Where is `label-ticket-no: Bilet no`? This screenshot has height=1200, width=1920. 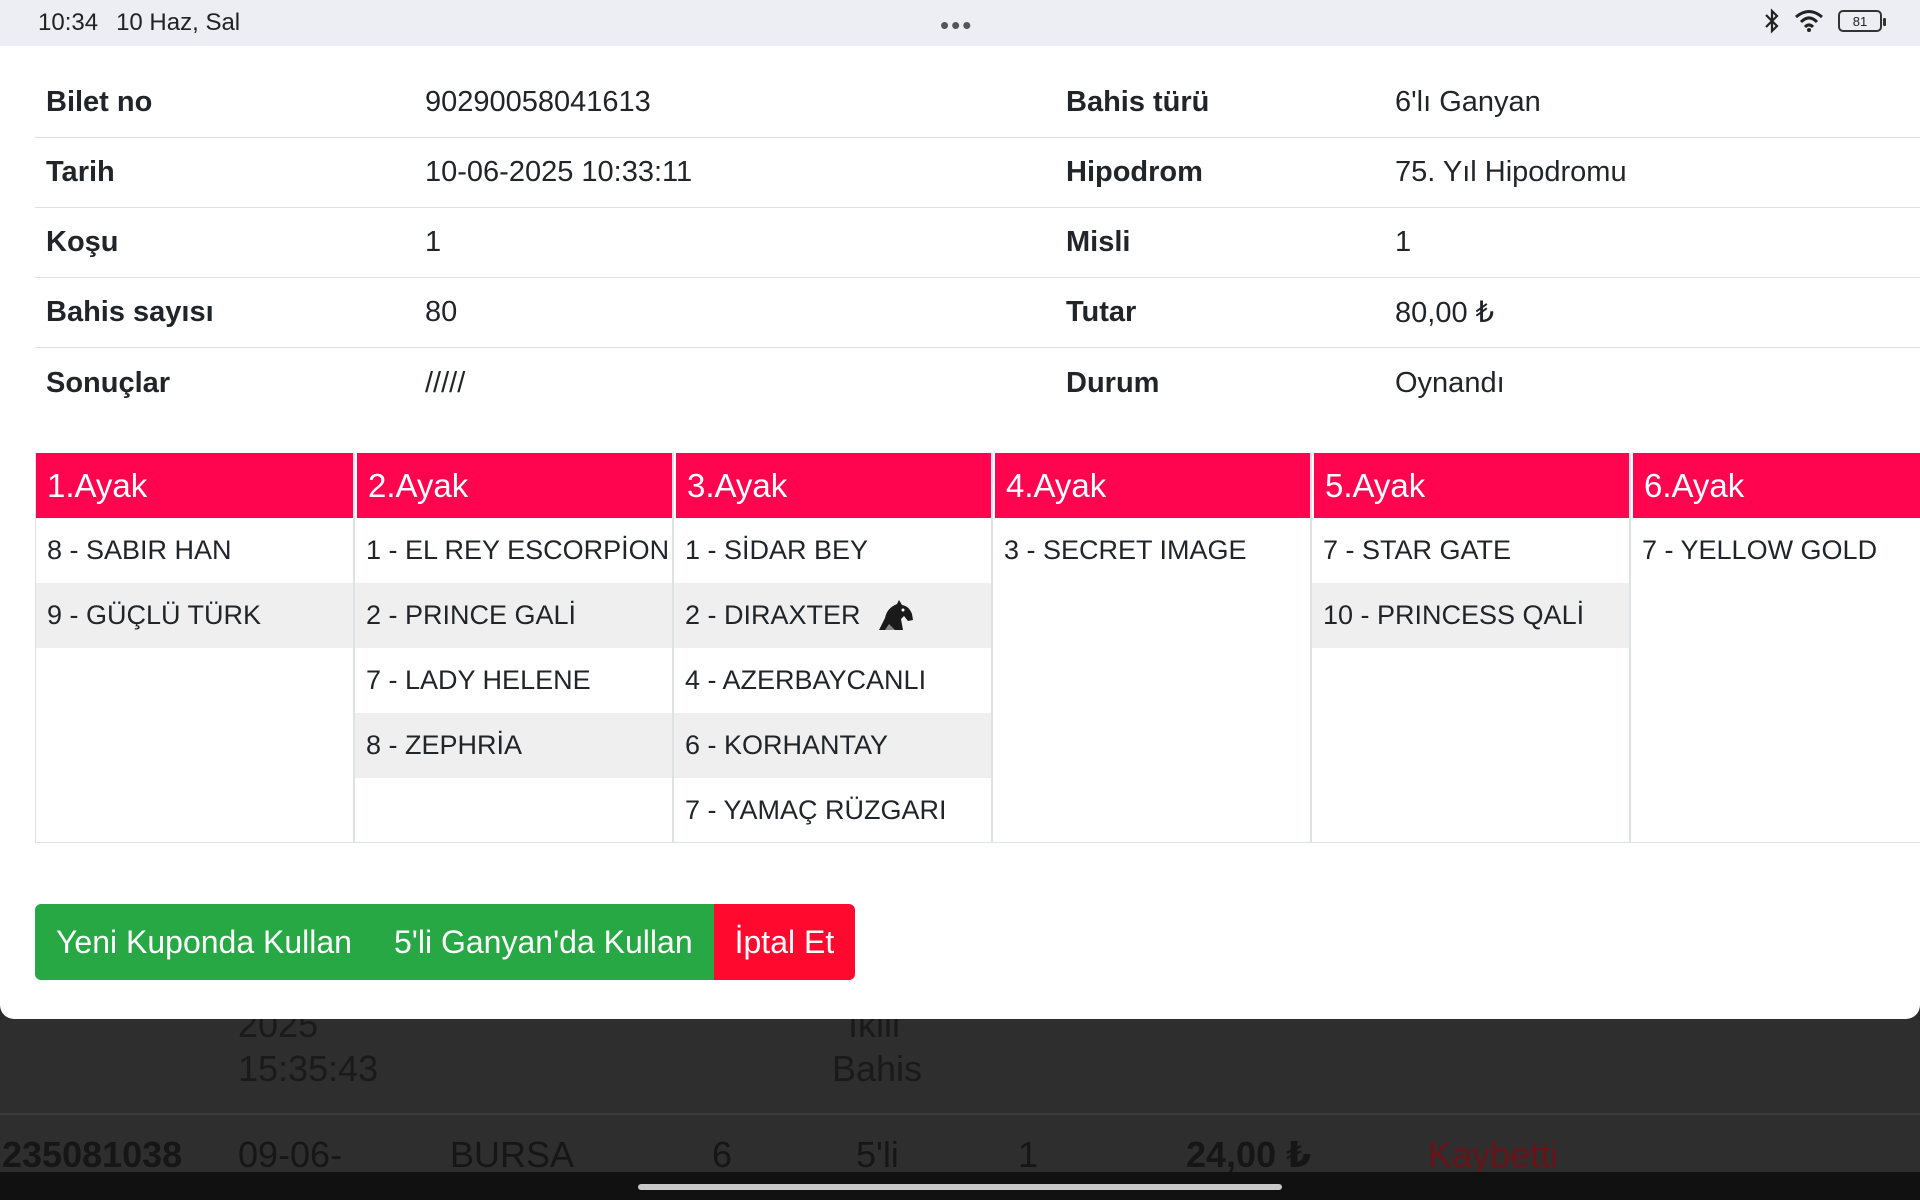 label-ticket-no: Bilet no is located at coordinates (99, 102).